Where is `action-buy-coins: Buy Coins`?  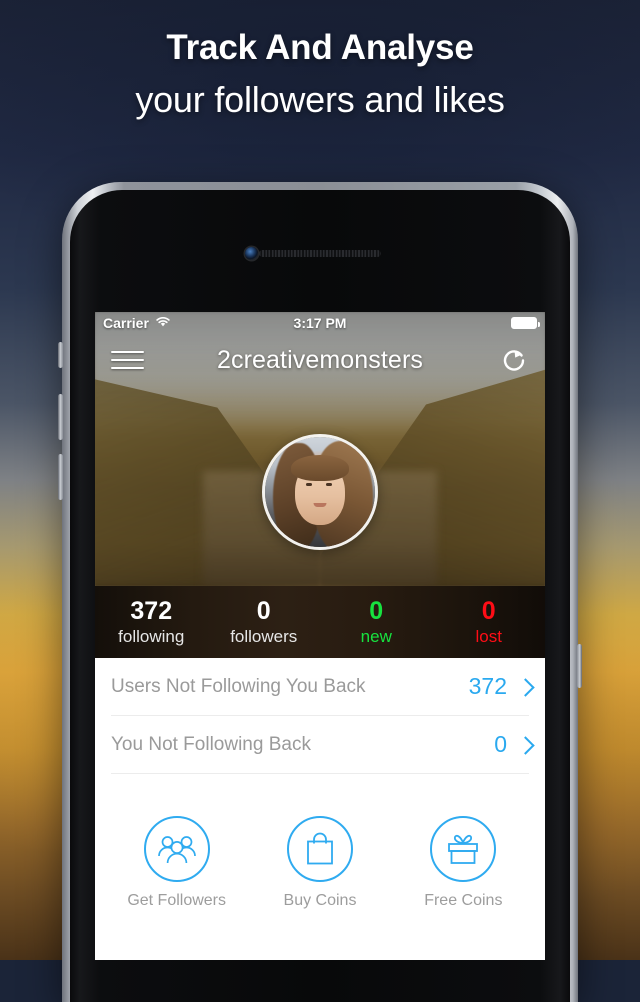
action-buy-coins: Buy Coins is located at coordinates (319, 863).